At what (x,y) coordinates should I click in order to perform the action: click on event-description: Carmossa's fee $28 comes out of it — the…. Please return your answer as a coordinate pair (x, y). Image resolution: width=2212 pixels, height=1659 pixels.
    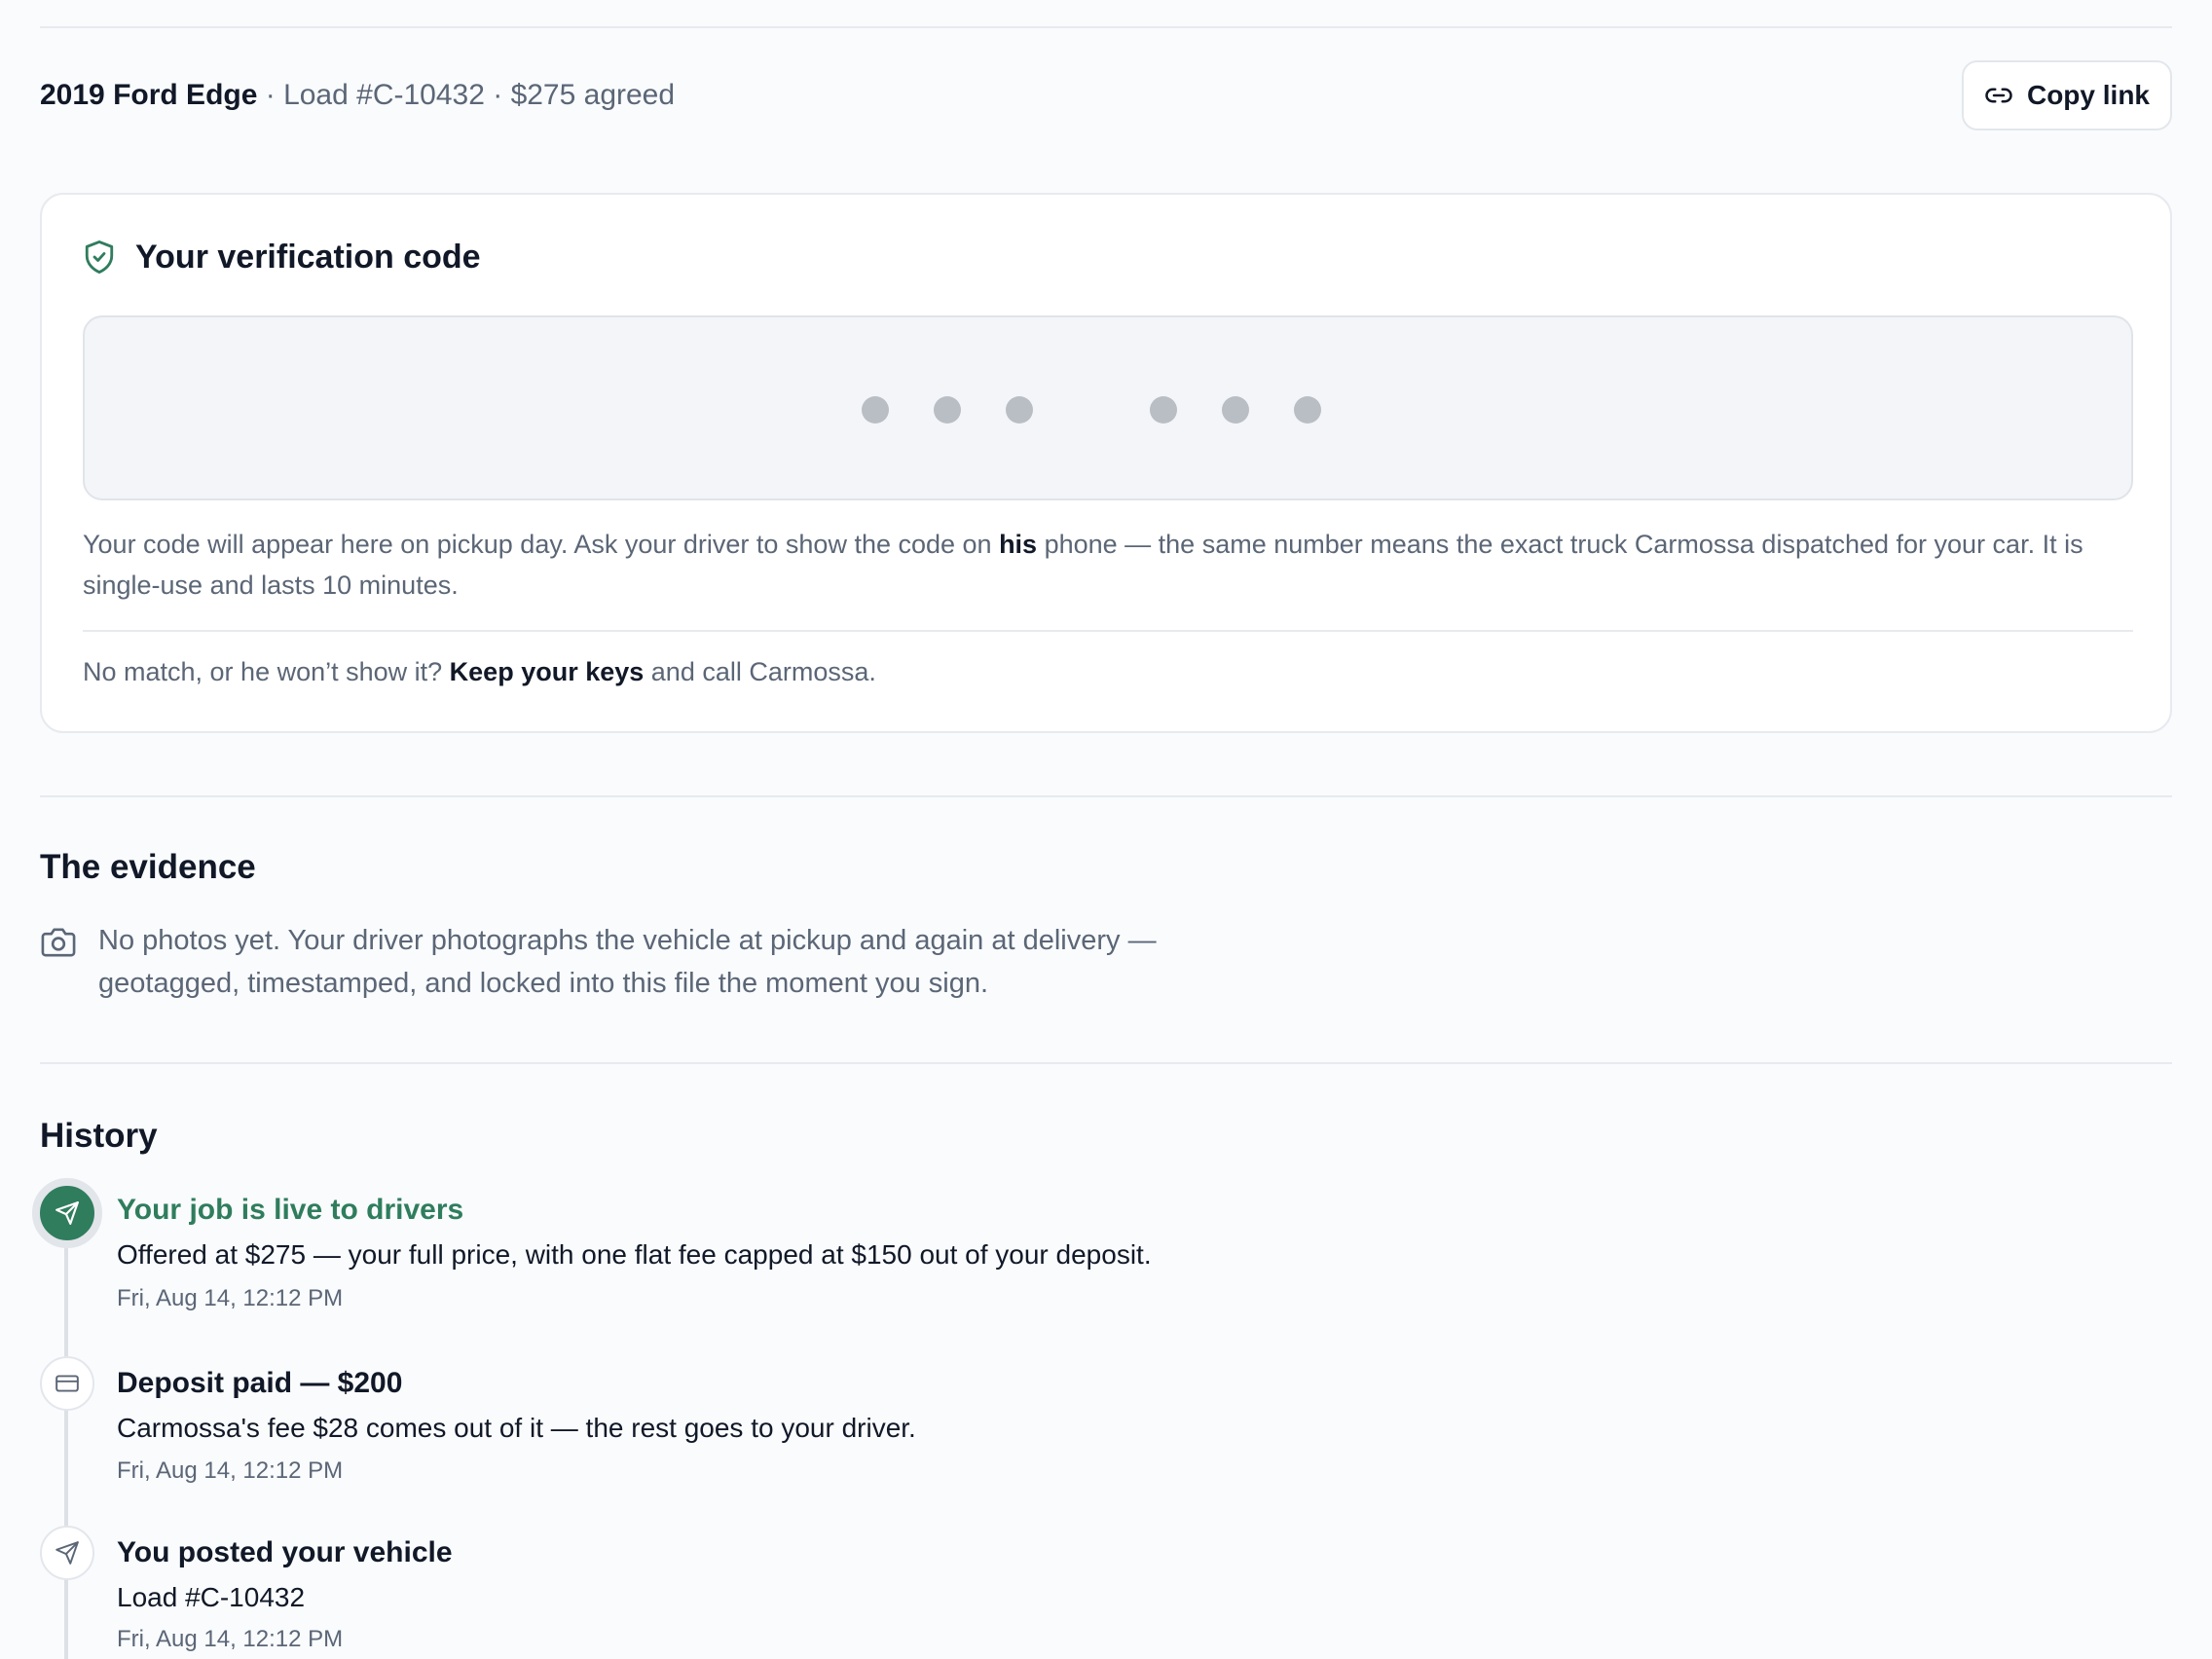
    Looking at the image, I should click on (516, 1428).